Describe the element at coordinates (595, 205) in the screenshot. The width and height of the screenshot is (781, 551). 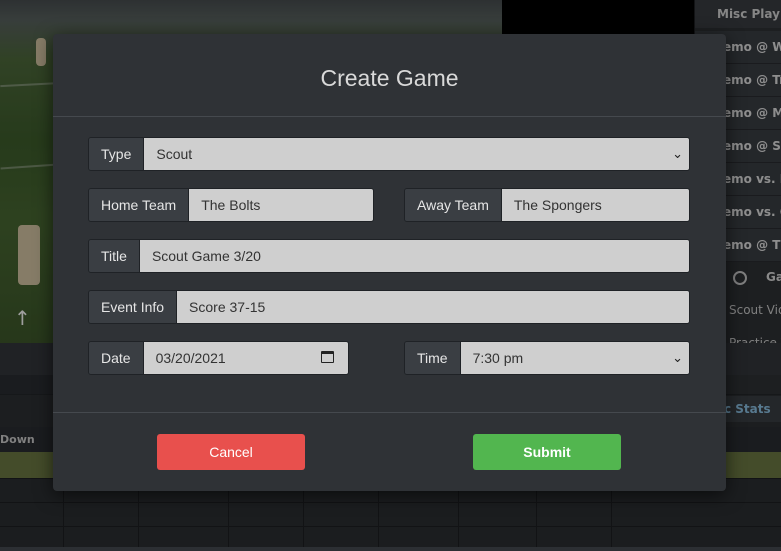
I see `away-team-input: The Spongers` at that location.